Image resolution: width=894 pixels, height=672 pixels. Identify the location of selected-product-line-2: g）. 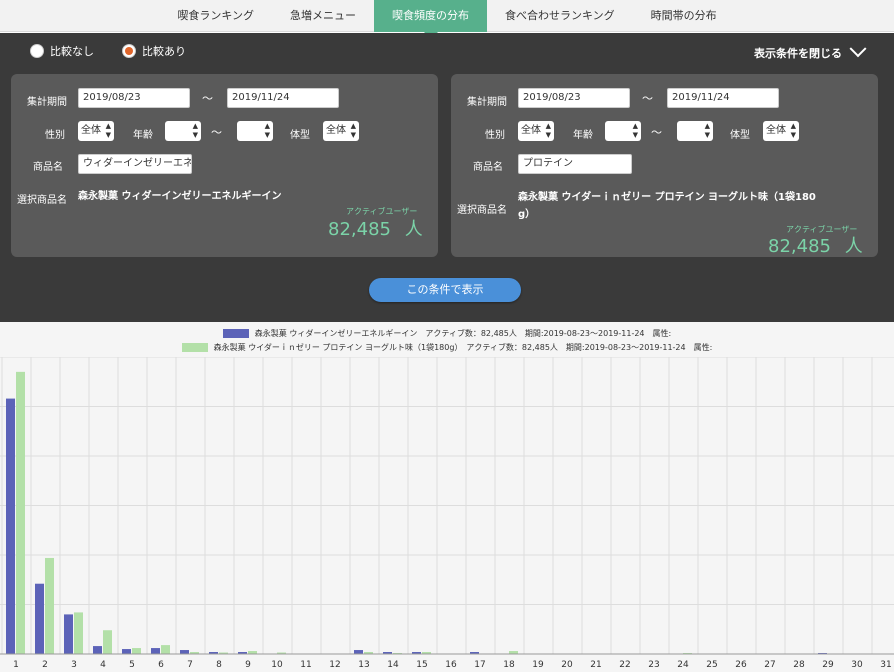
(527, 214).